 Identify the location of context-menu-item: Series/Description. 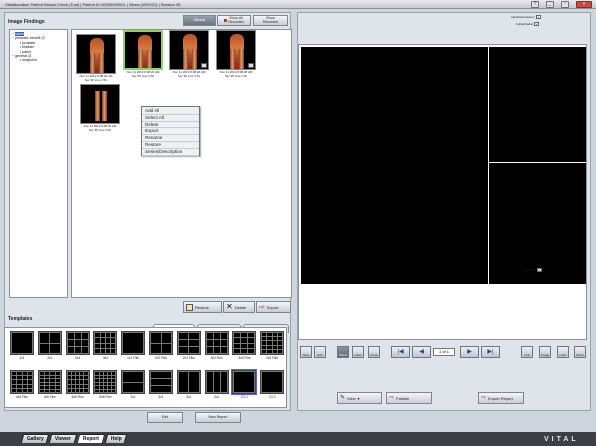
(170, 152).